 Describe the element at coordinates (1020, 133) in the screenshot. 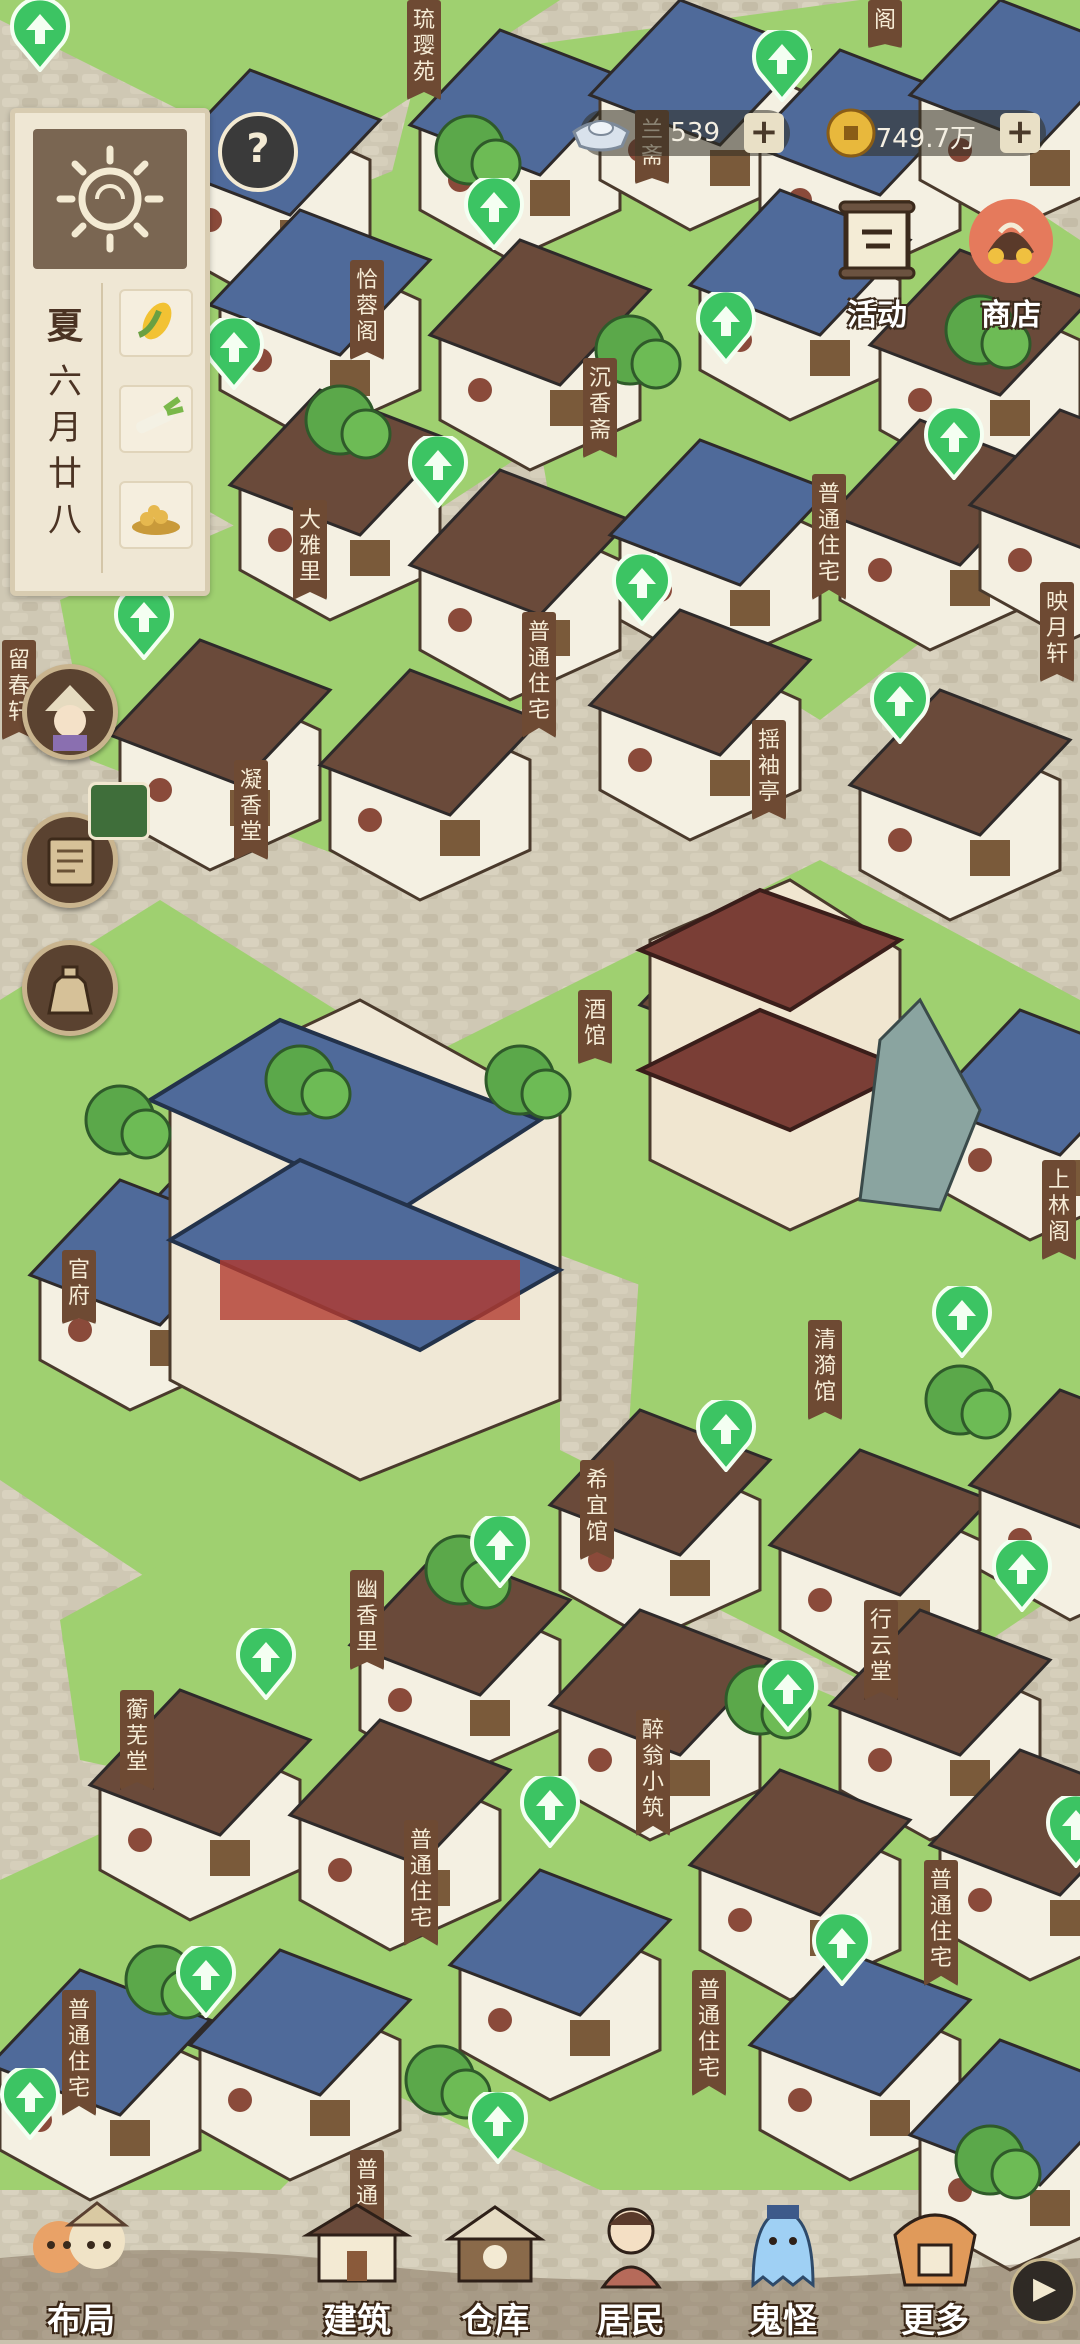

I see `add-coins-button: +` at that location.